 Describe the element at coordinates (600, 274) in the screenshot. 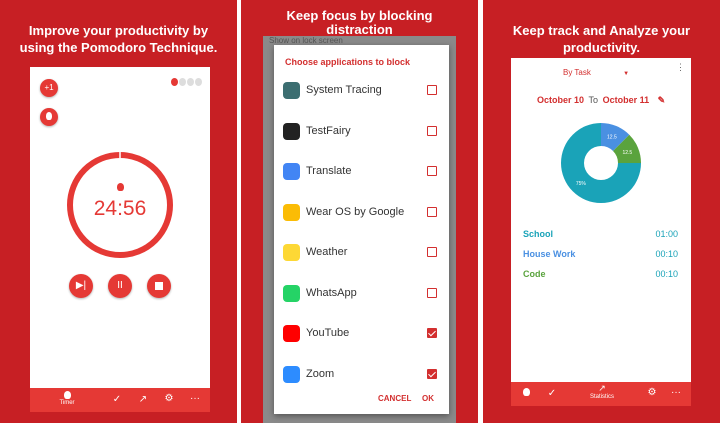

I see `stat-row: Code 00:10` at that location.